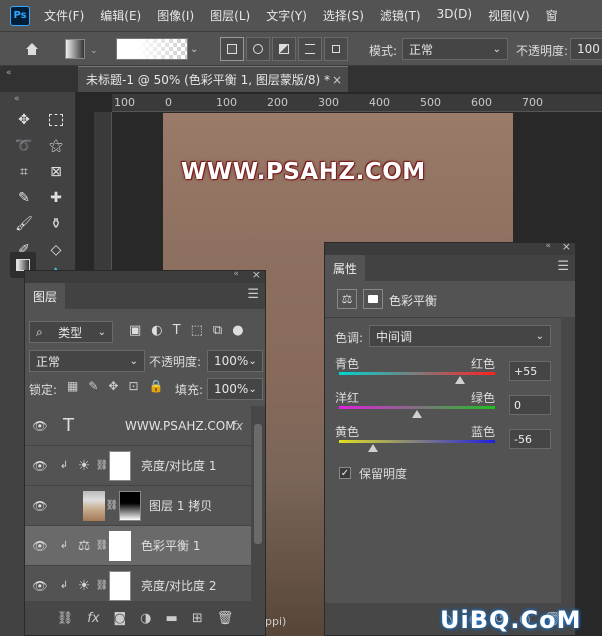  Describe the element at coordinates (56, 172) in the screenshot. I see `frame-tool-icon: ⊠` at that location.